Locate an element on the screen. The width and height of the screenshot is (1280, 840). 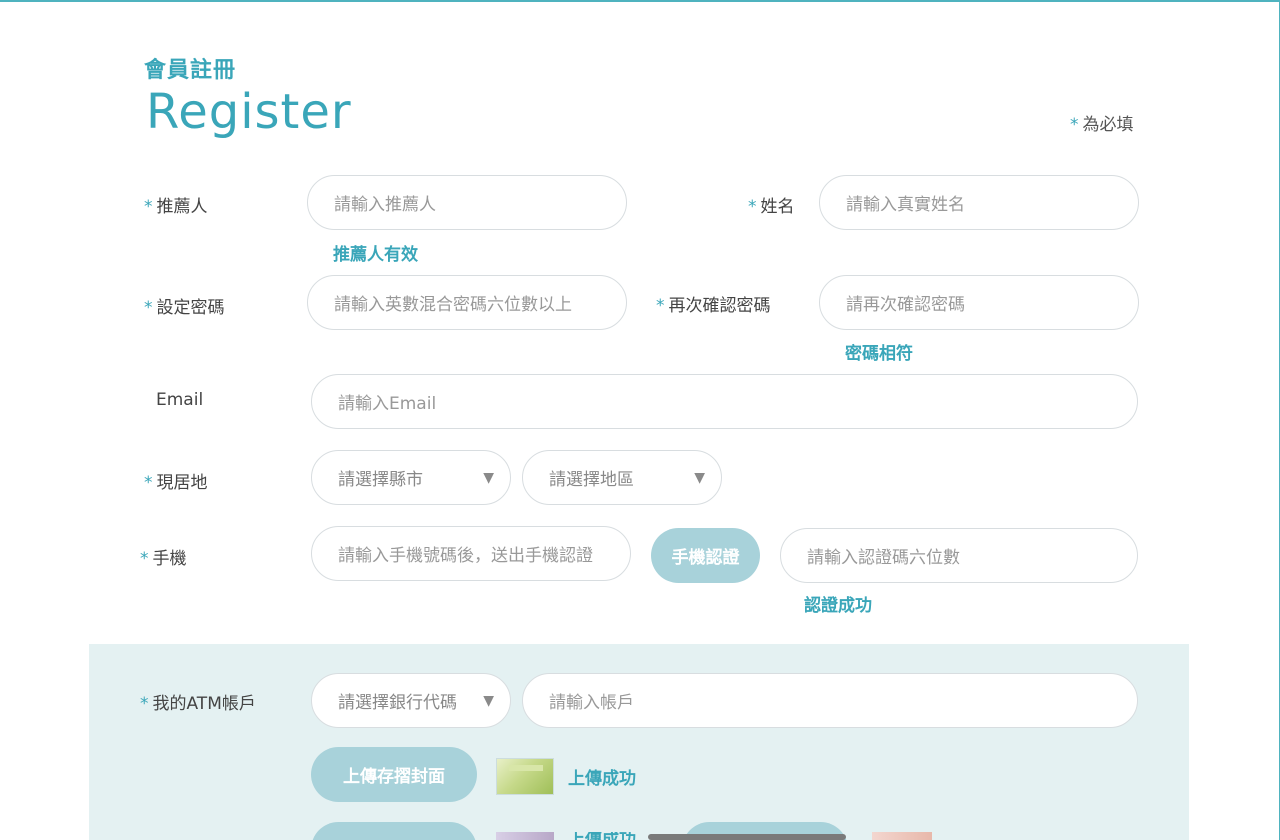
account-input: 請輸入帳戶 is located at coordinates (830, 700).